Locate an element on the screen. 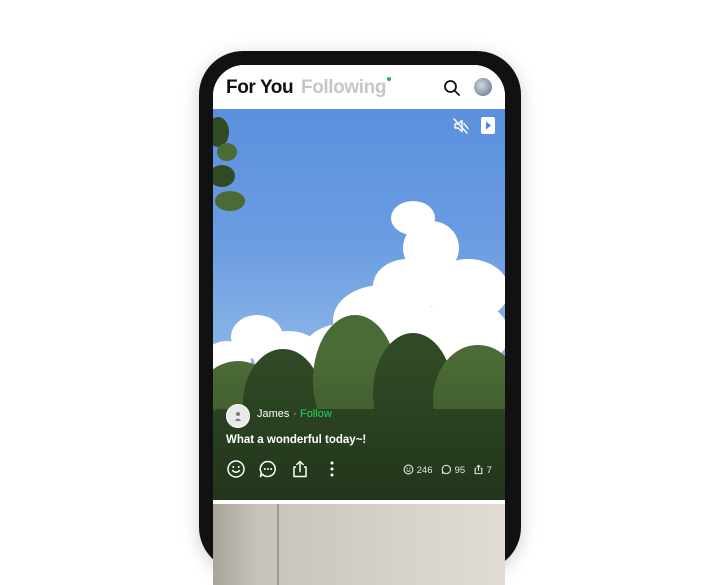  comments-stat: 95 is located at coordinates (453, 470).